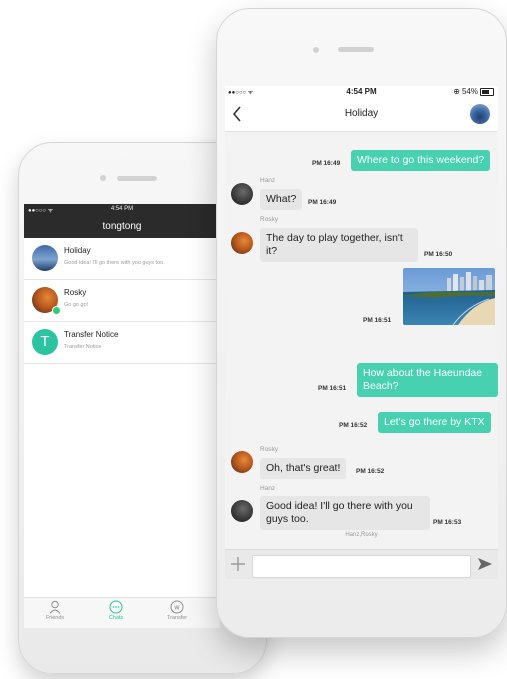  Describe the element at coordinates (485, 564) in the screenshot. I see `send-icon` at that location.